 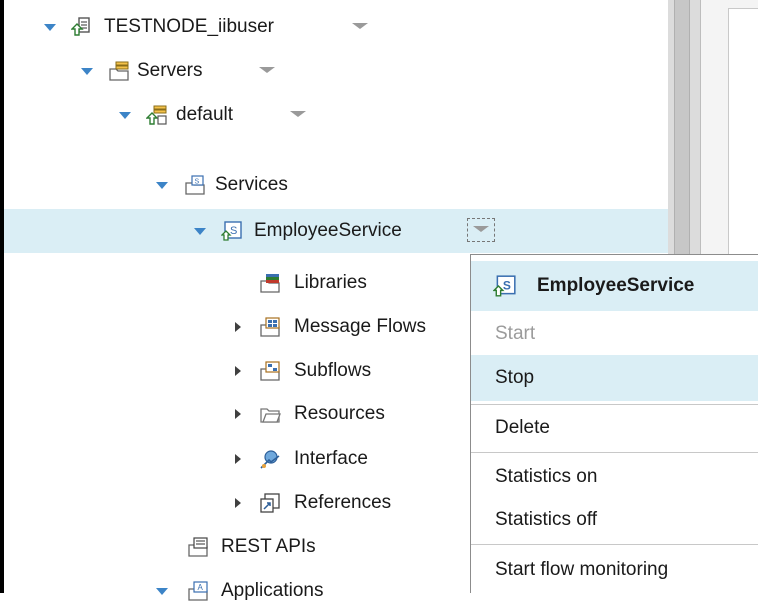 What do you see at coordinates (205, 114) in the screenshot?
I see `tree-label-default: default` at bounding box center [205, 114].